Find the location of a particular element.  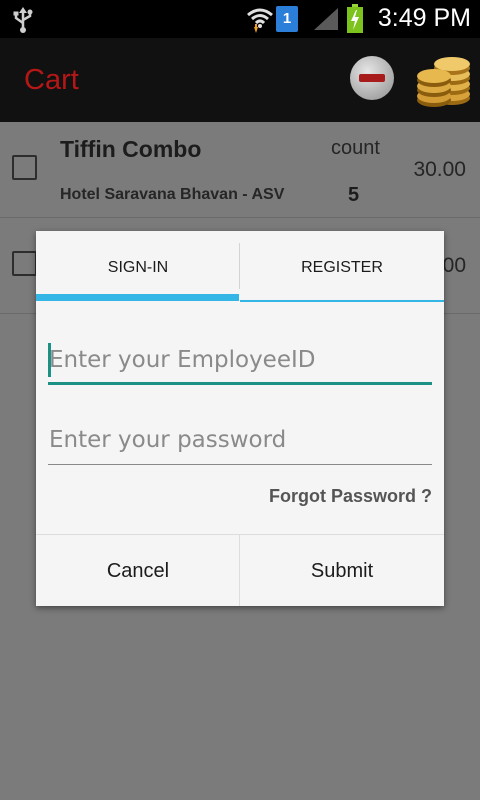

submit-button: Submit is located at coordinates (342, 570).